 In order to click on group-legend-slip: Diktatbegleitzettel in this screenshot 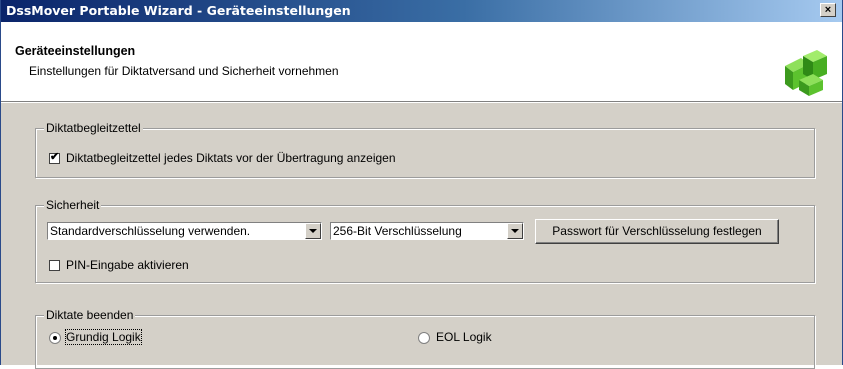, I will do `click(93, 128)`.